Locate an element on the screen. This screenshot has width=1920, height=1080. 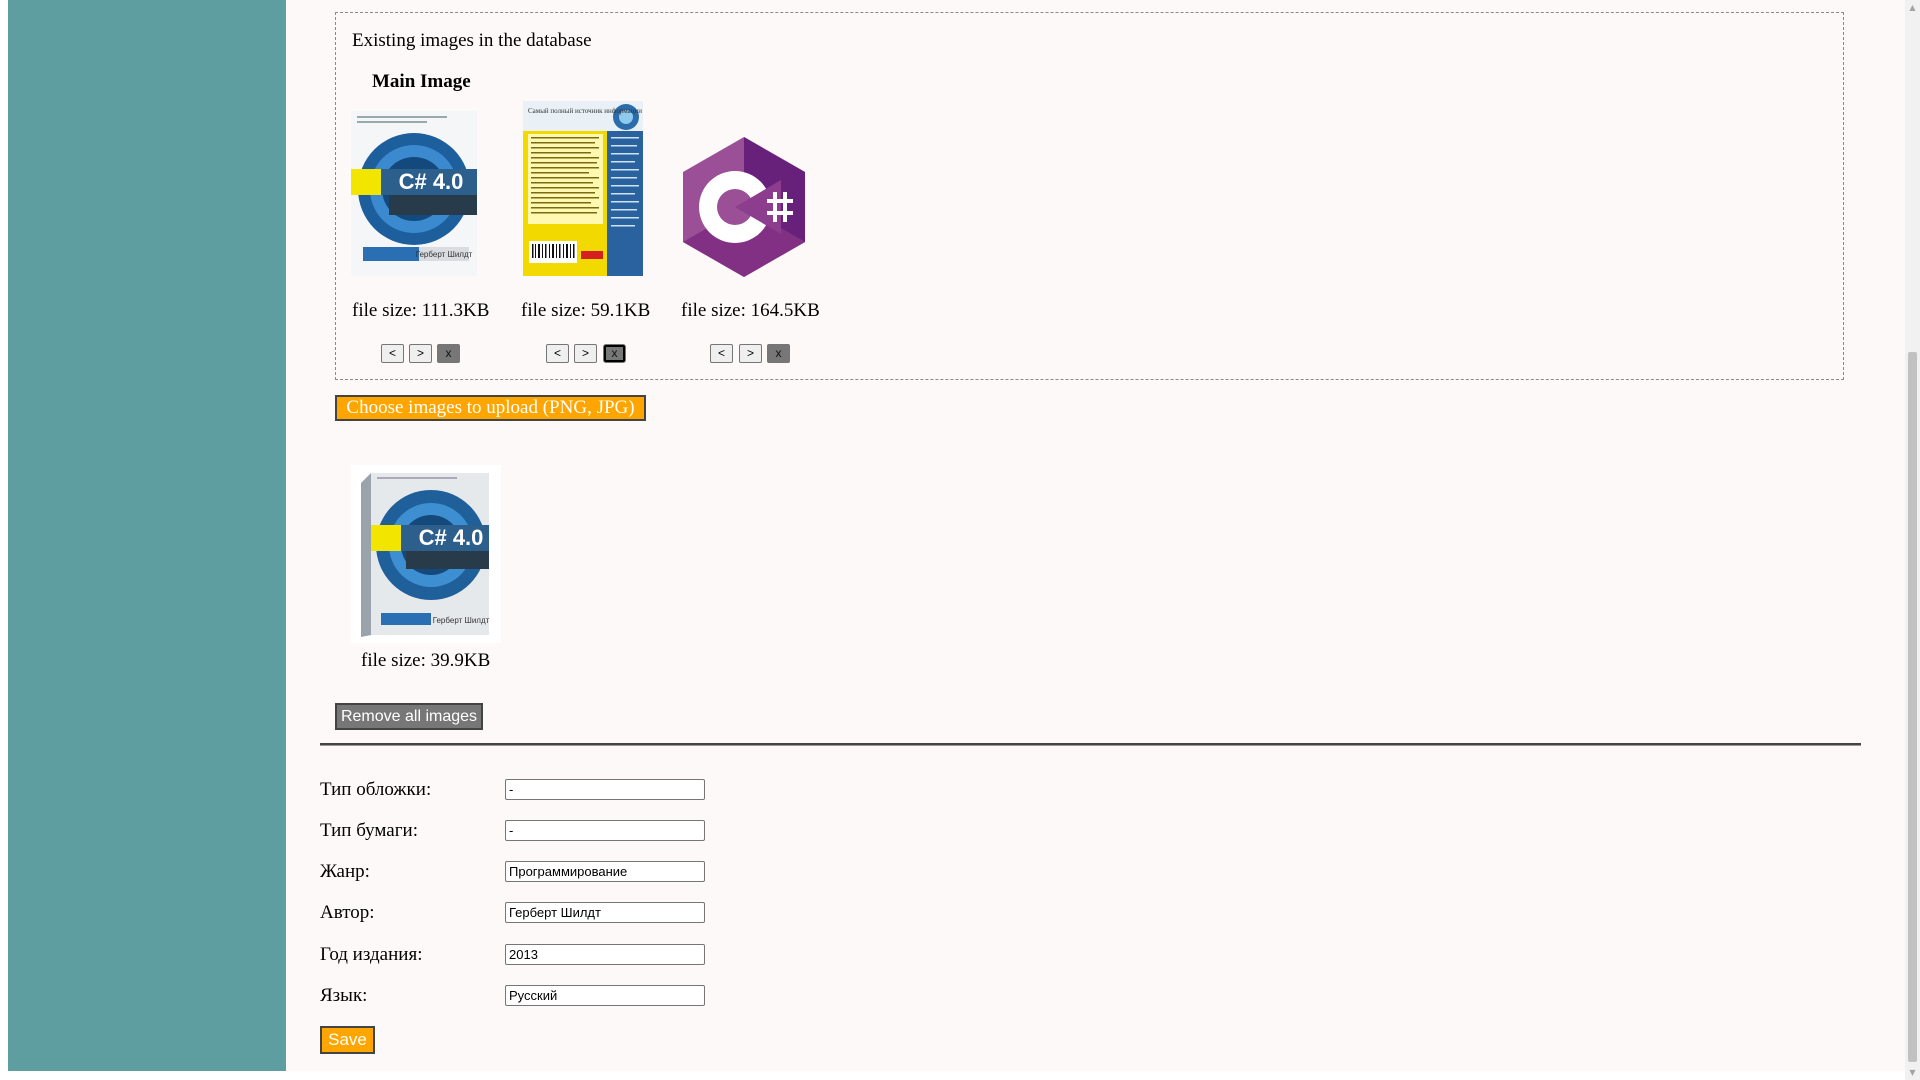
genre-label: Жанр: is located at coordinates (345, 871).